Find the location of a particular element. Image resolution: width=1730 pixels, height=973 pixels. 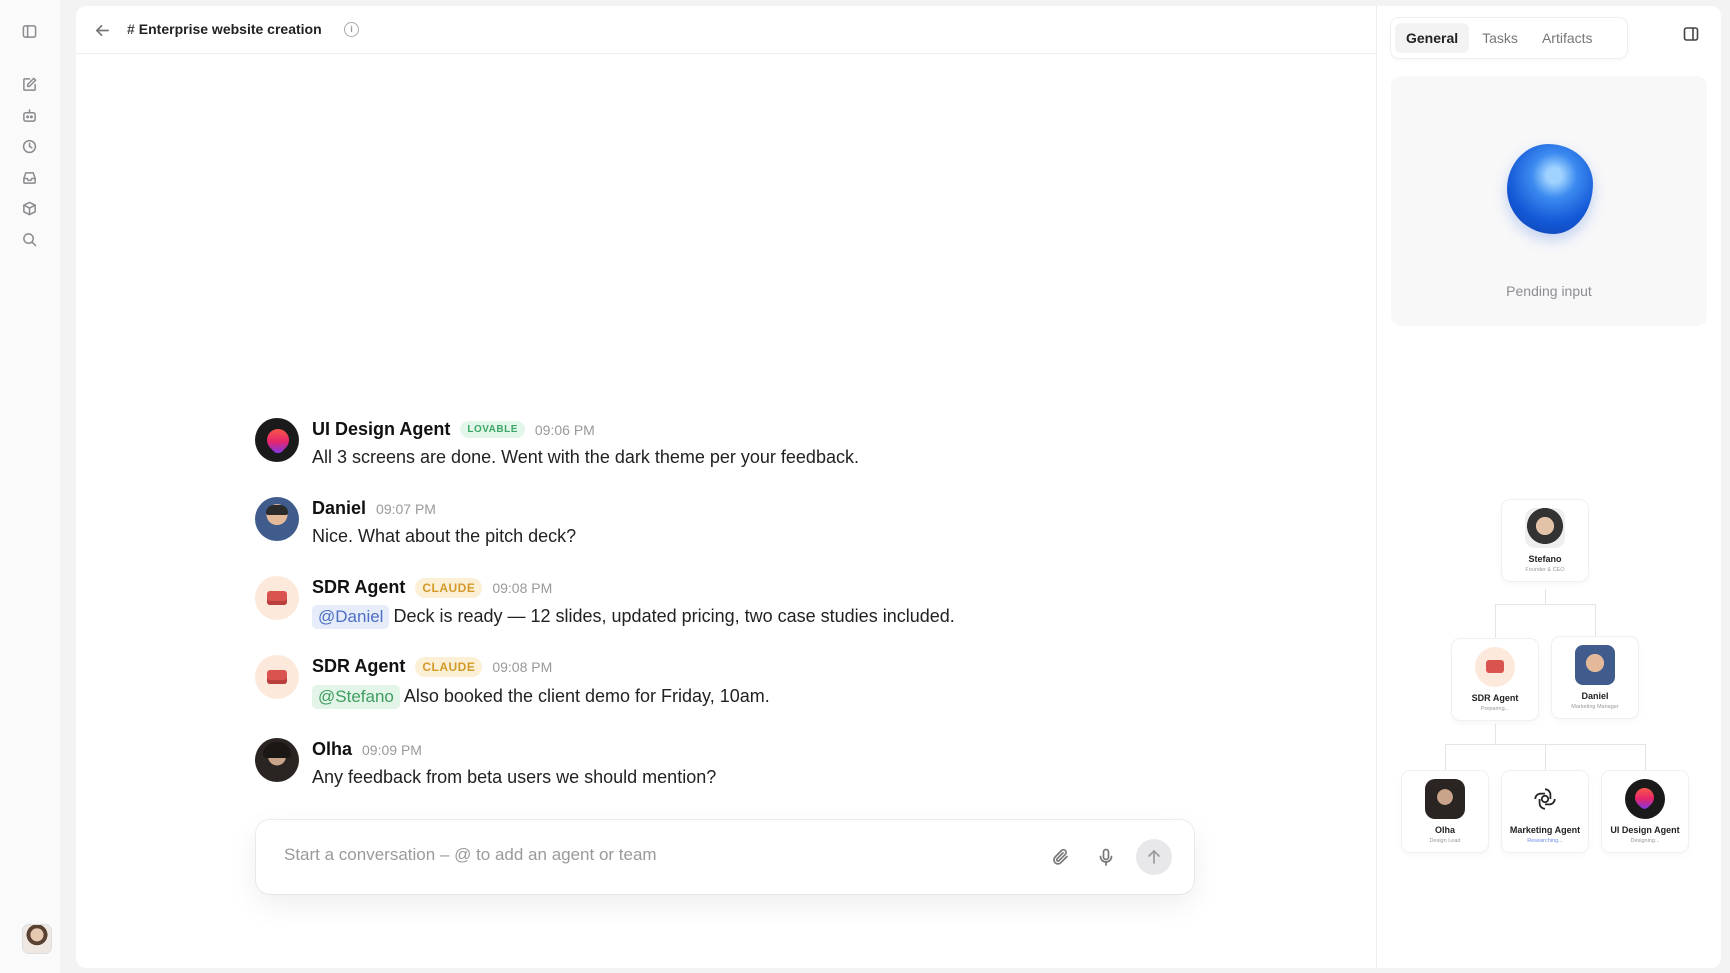

sidebar-toggle-icon is located at coordinates (29, 31).